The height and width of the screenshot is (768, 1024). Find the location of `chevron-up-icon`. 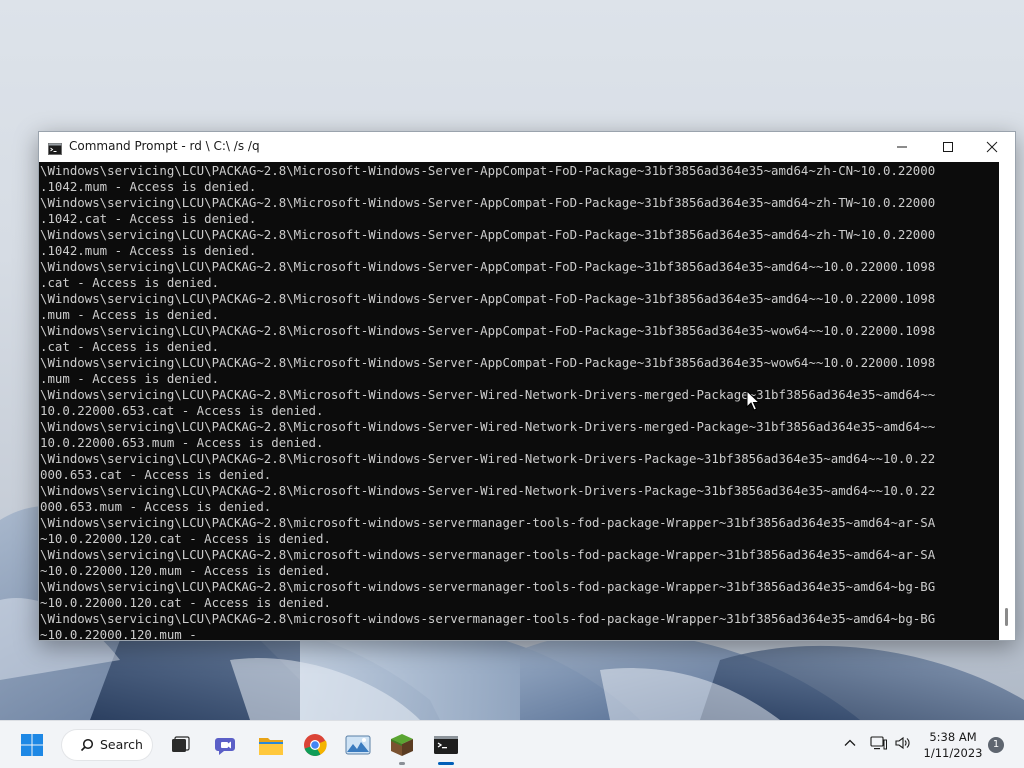

chevron-up-icon is located at coordinates (850, 743).